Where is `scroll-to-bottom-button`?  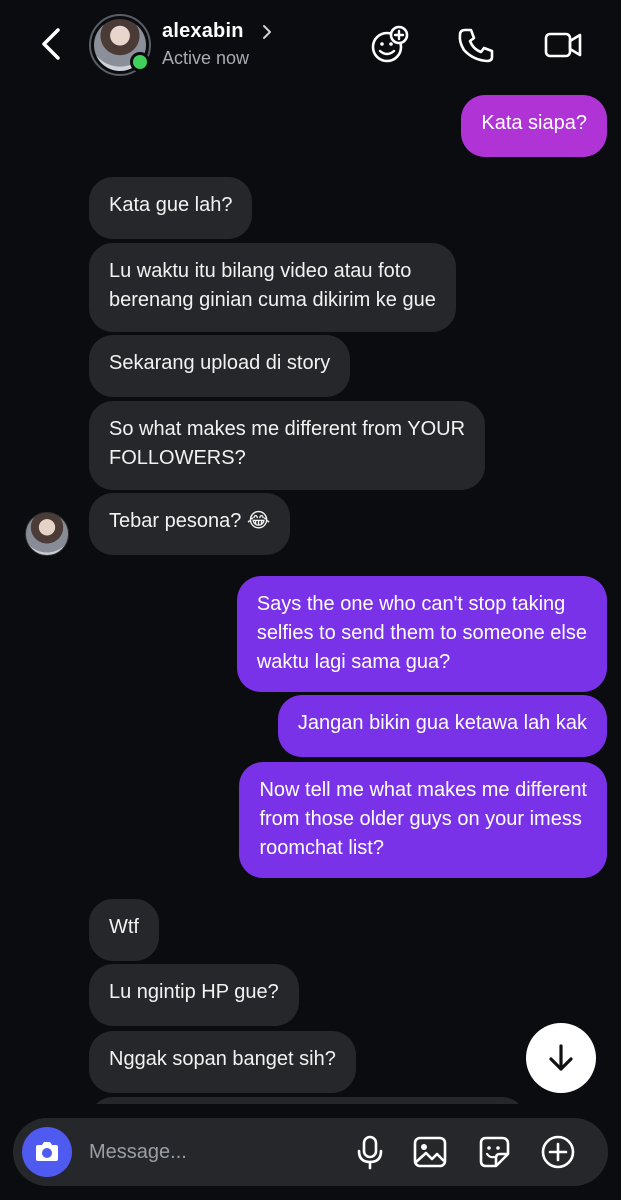
scroll-to-bottom-button is located at coordinates (561, 1058).